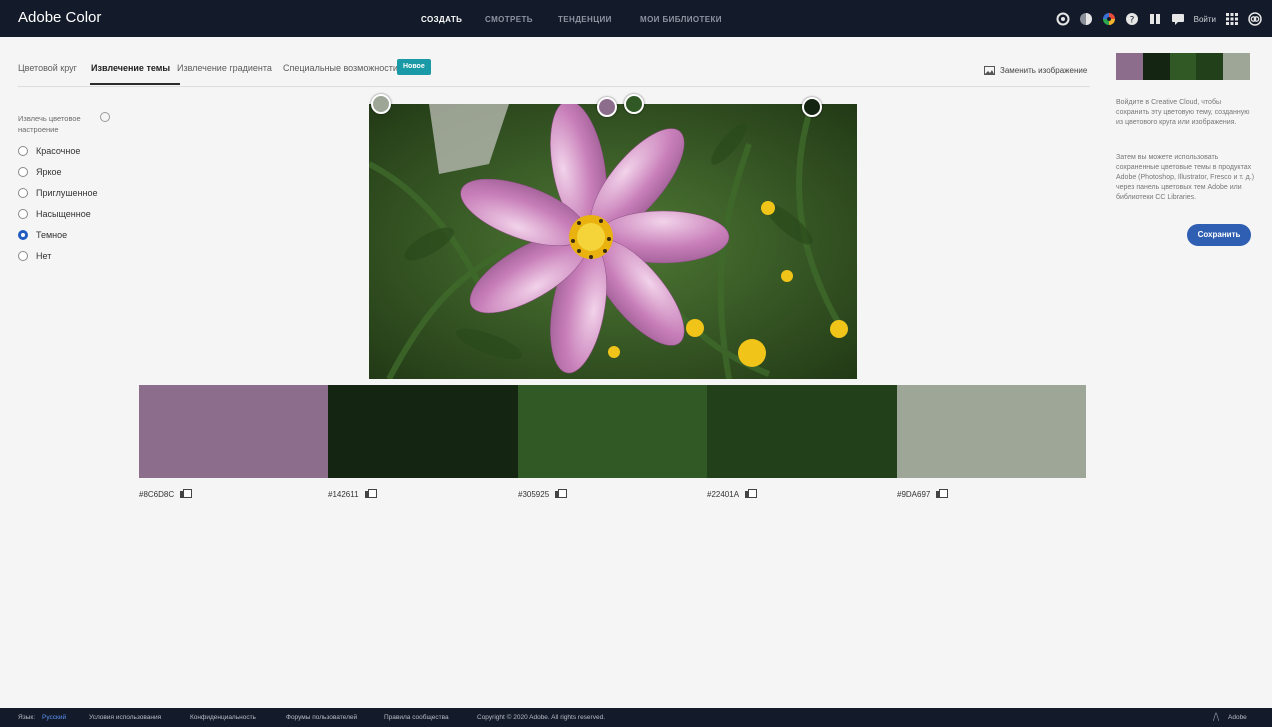  What do you see at coordinates (34, 256) in the screenshot?
I see `mood-option-none: Нет` at bounding box center [34, 256].